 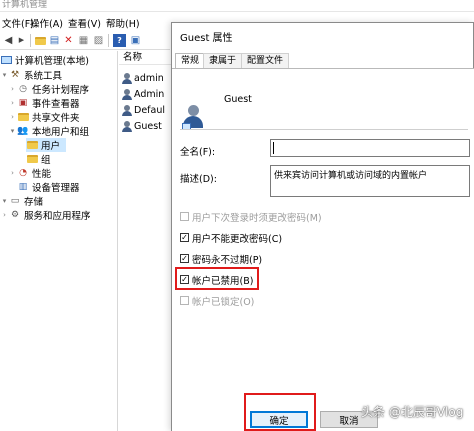 What do you see at coordinates (237, 6) in the screenshot?
I see `window-title-bar: 计算机管理` at bounding box center [237, 6].